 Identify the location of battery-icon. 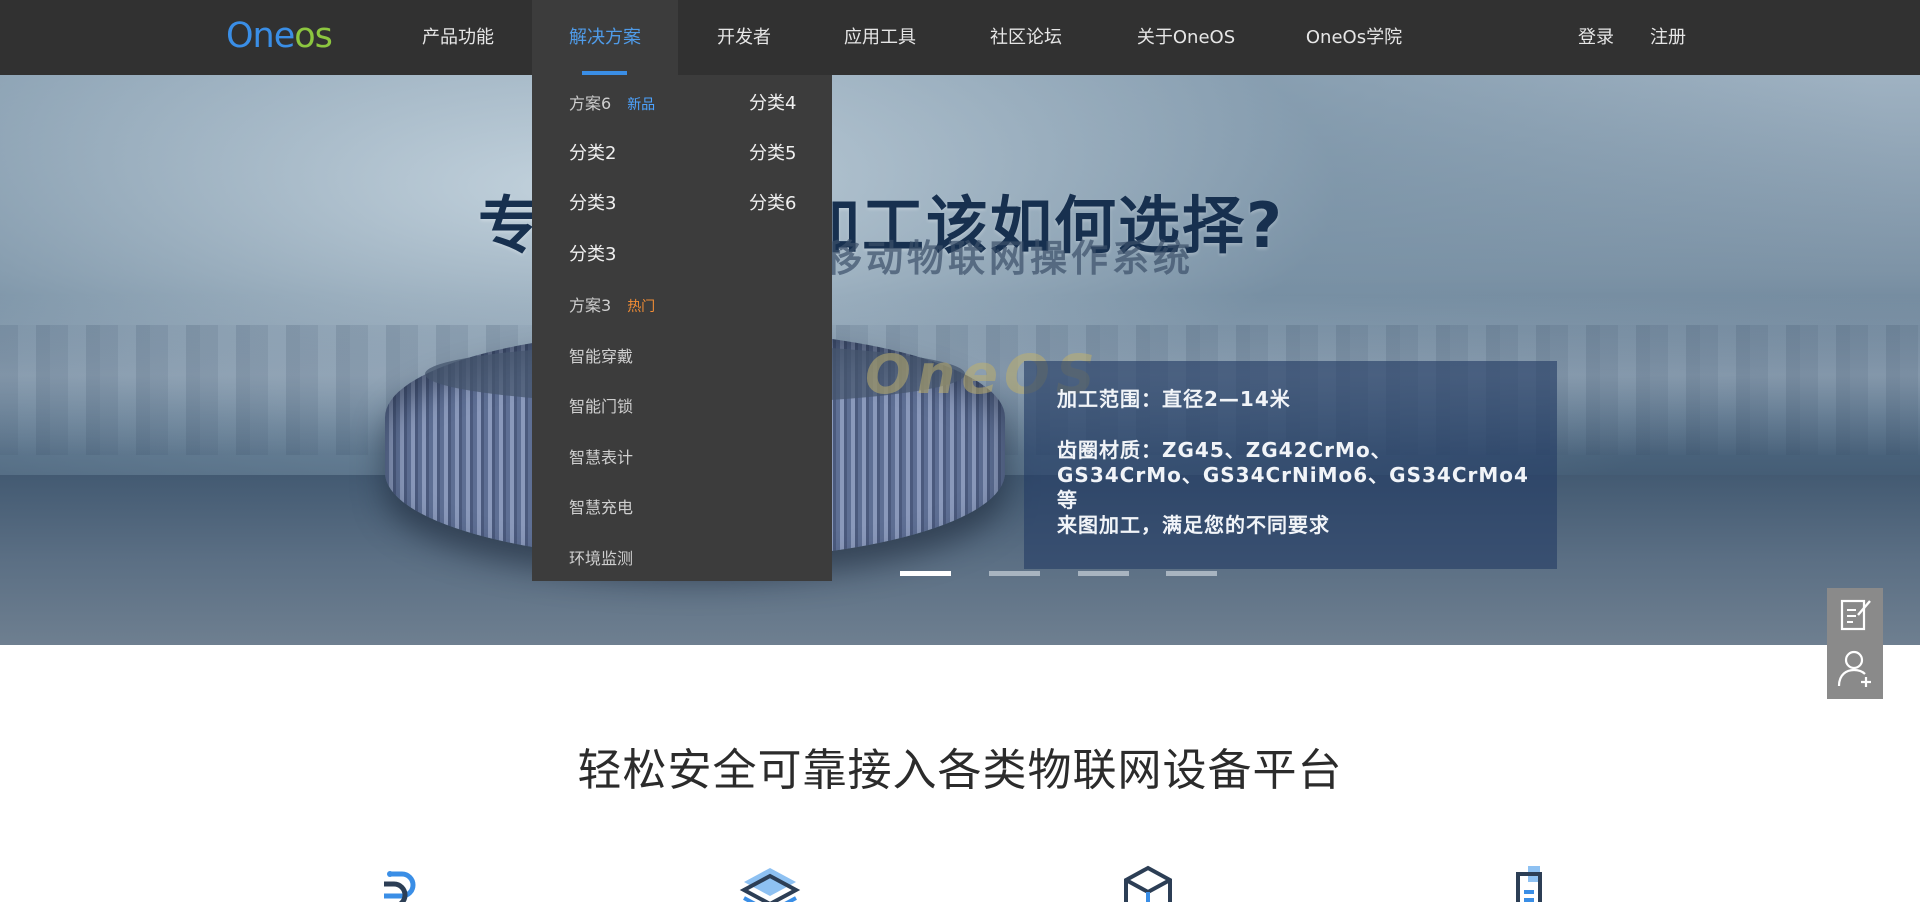
(1528, 883).